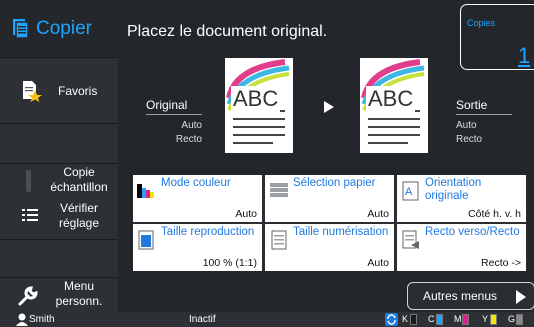  Describe the element at coordinates (197, 247) in the screenshot. I see `reproduction-size-button: Taille reproduction 100 % (1:1)` at that location.